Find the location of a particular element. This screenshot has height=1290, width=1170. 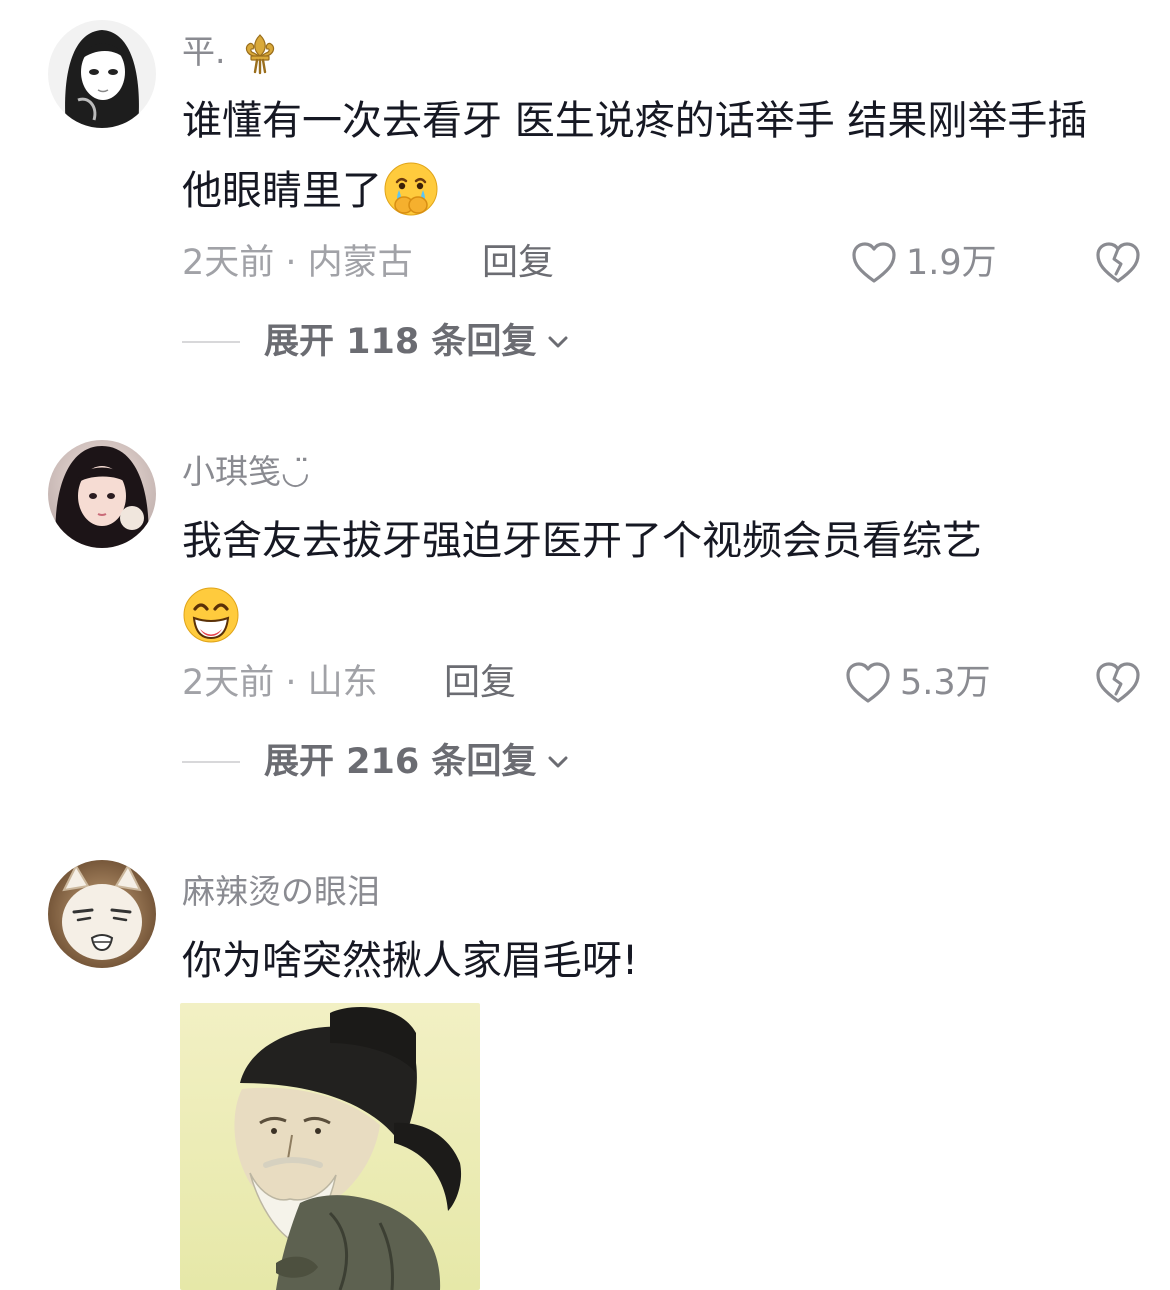

ancient-scholar-sticker is located at coordinates (330, 1146).